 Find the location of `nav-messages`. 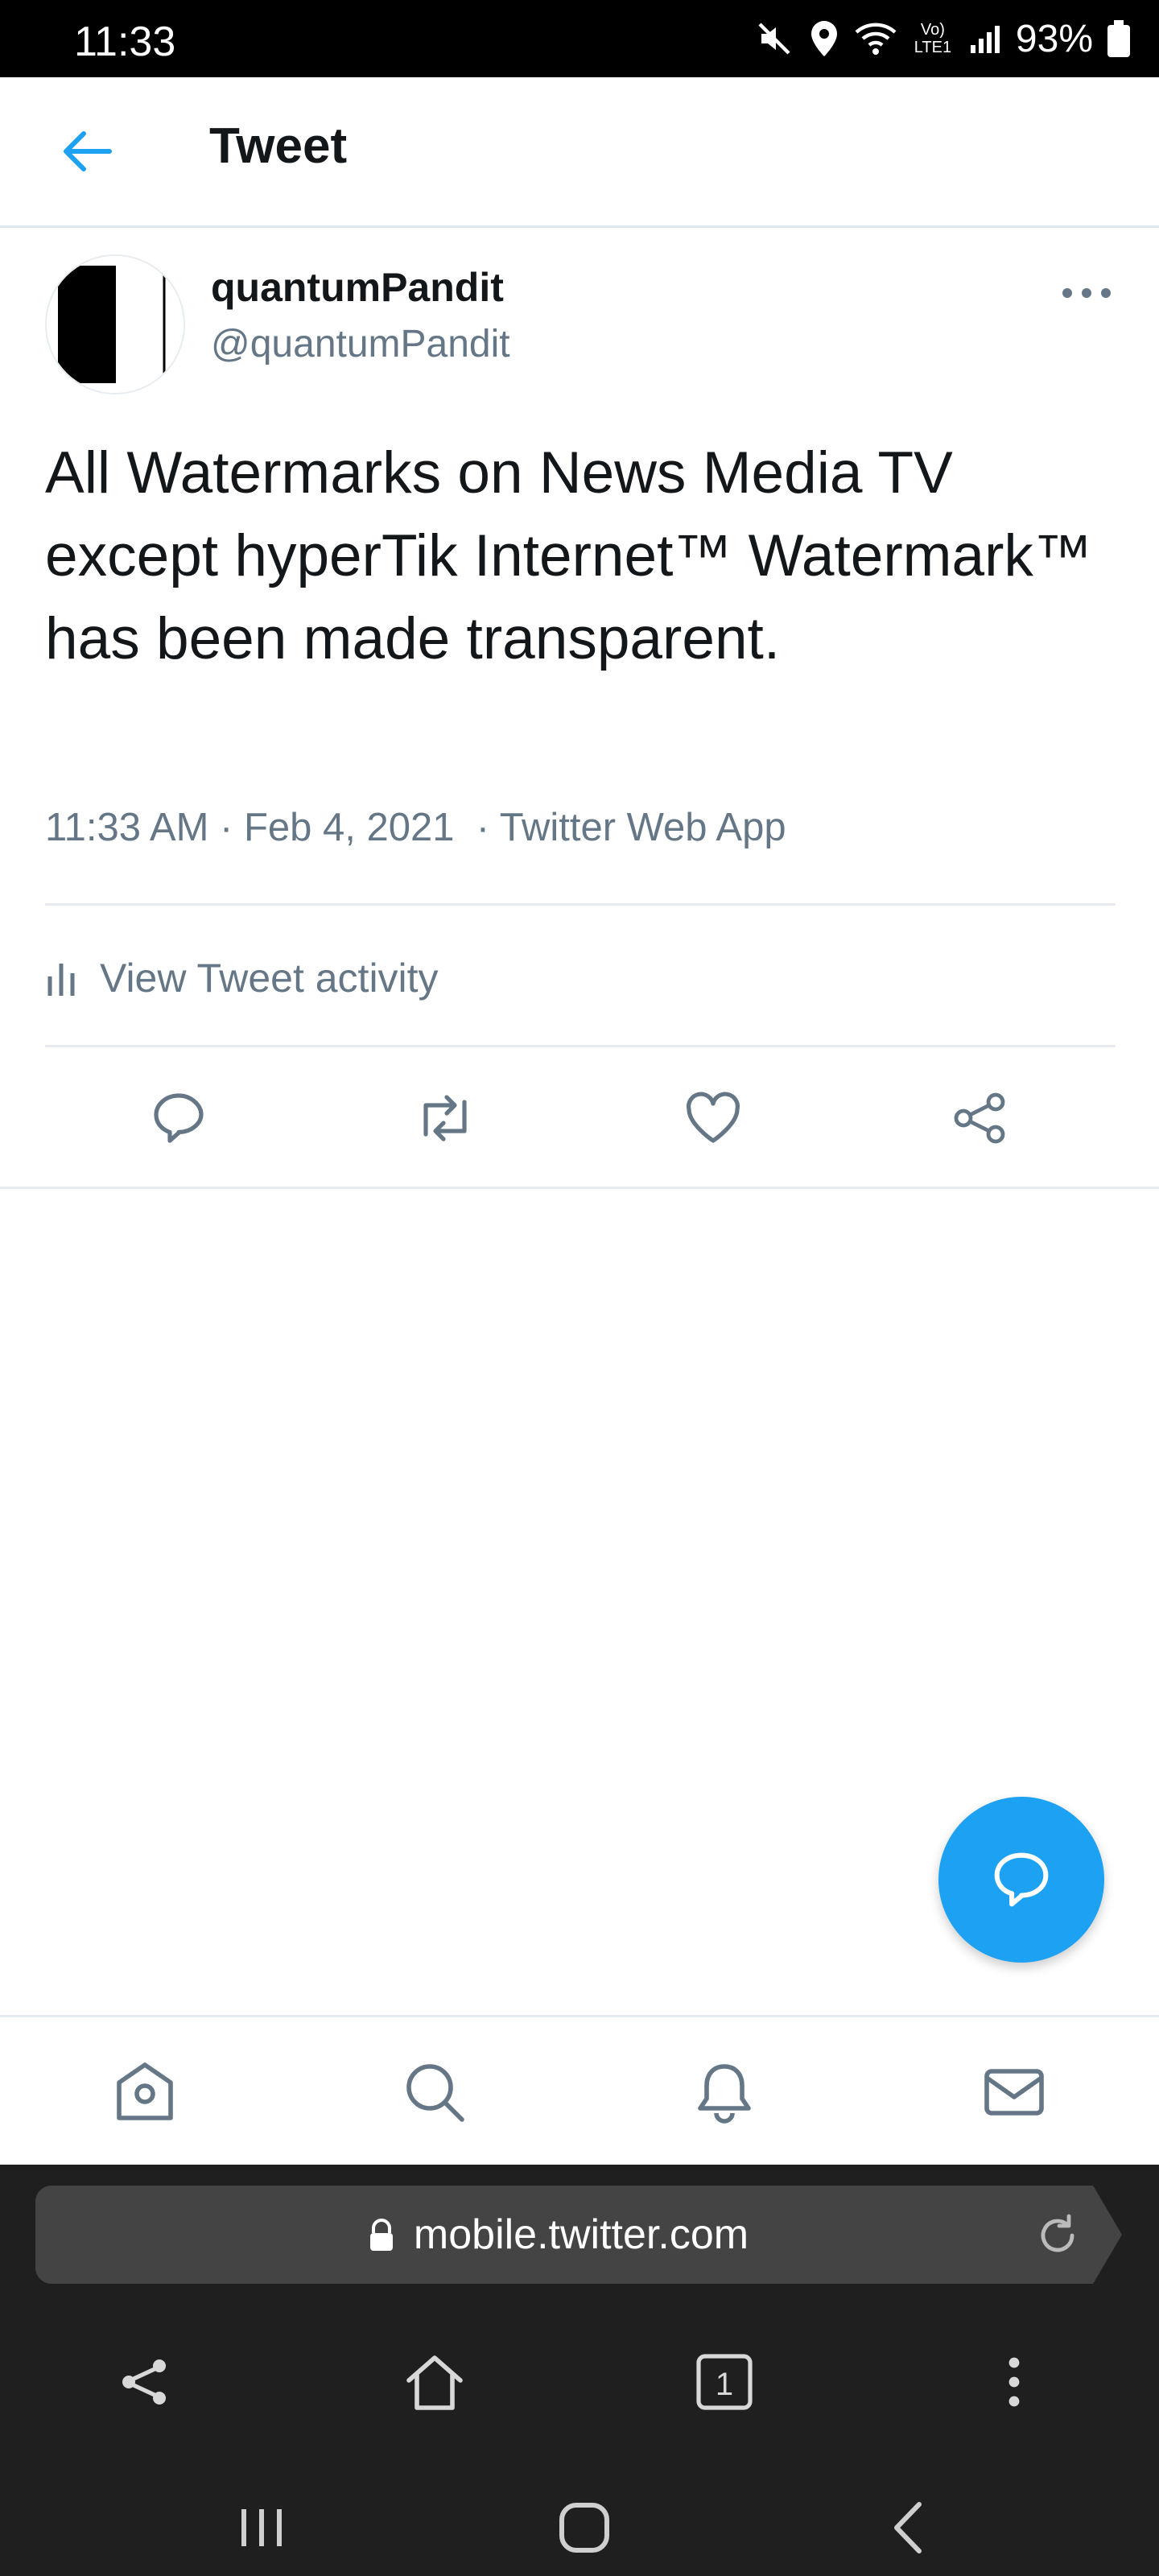

nav-messages is located at coordinates (1014, 2092).